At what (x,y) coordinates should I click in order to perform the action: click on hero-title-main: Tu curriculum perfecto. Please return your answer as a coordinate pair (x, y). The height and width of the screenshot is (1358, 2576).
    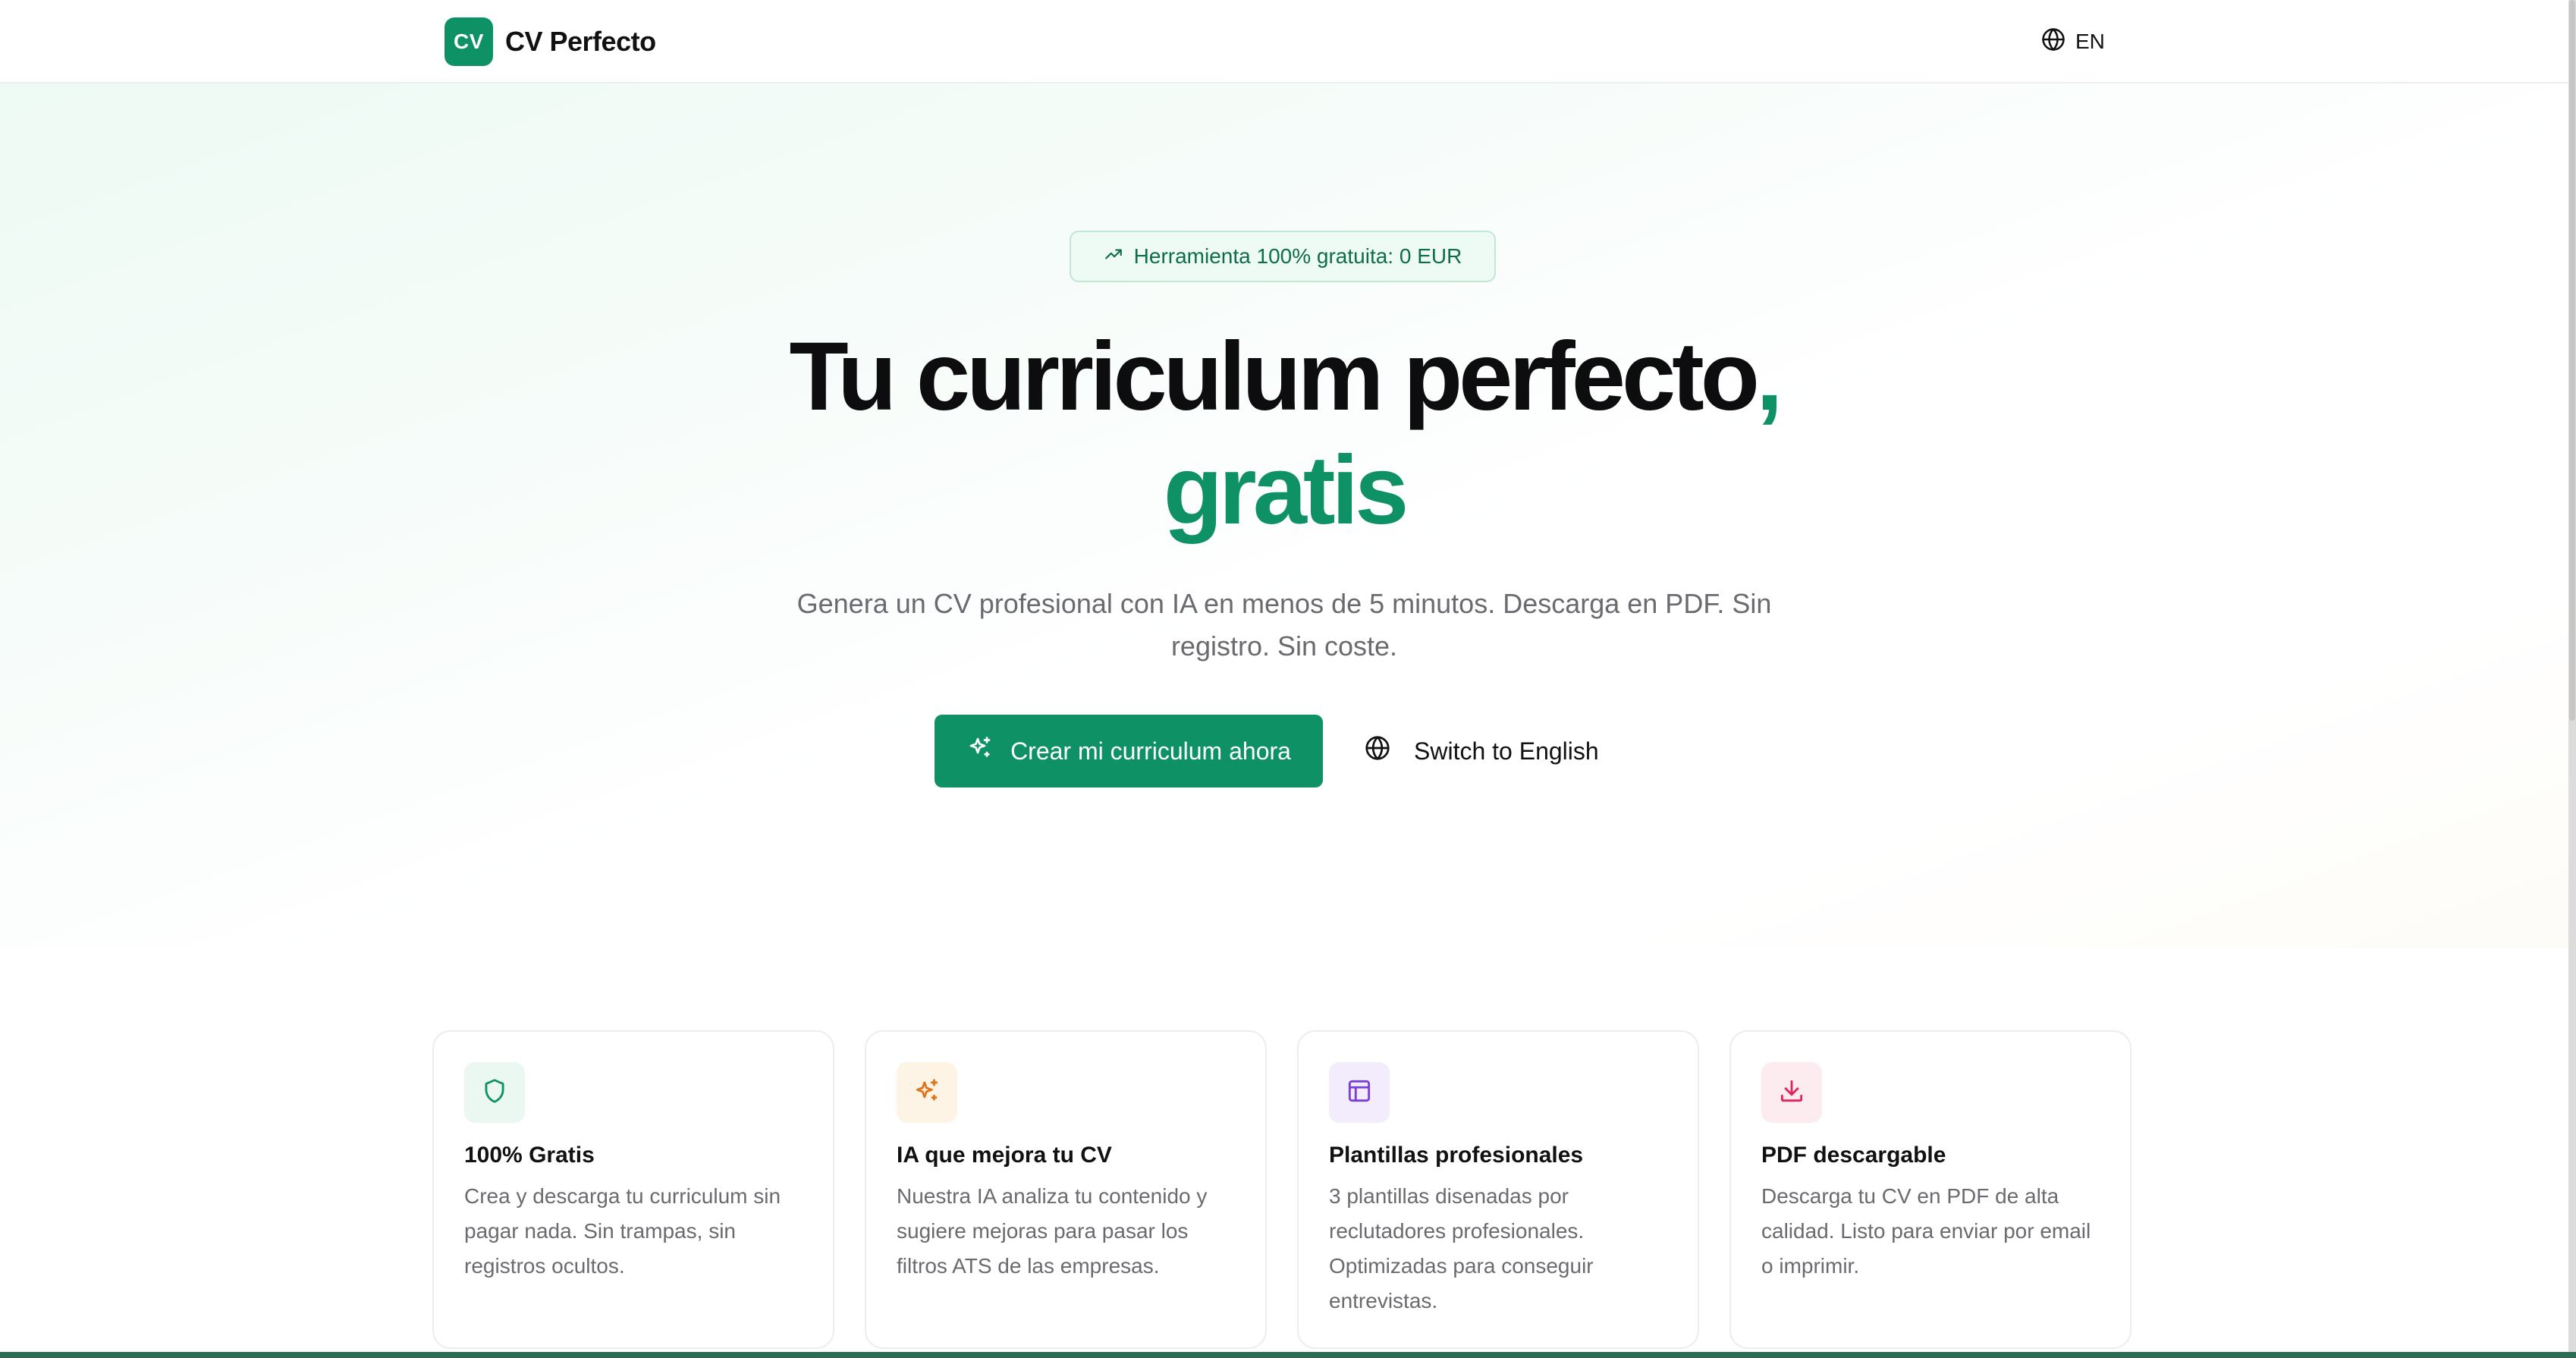
    Looking at the image, I should click on (1274, 376).